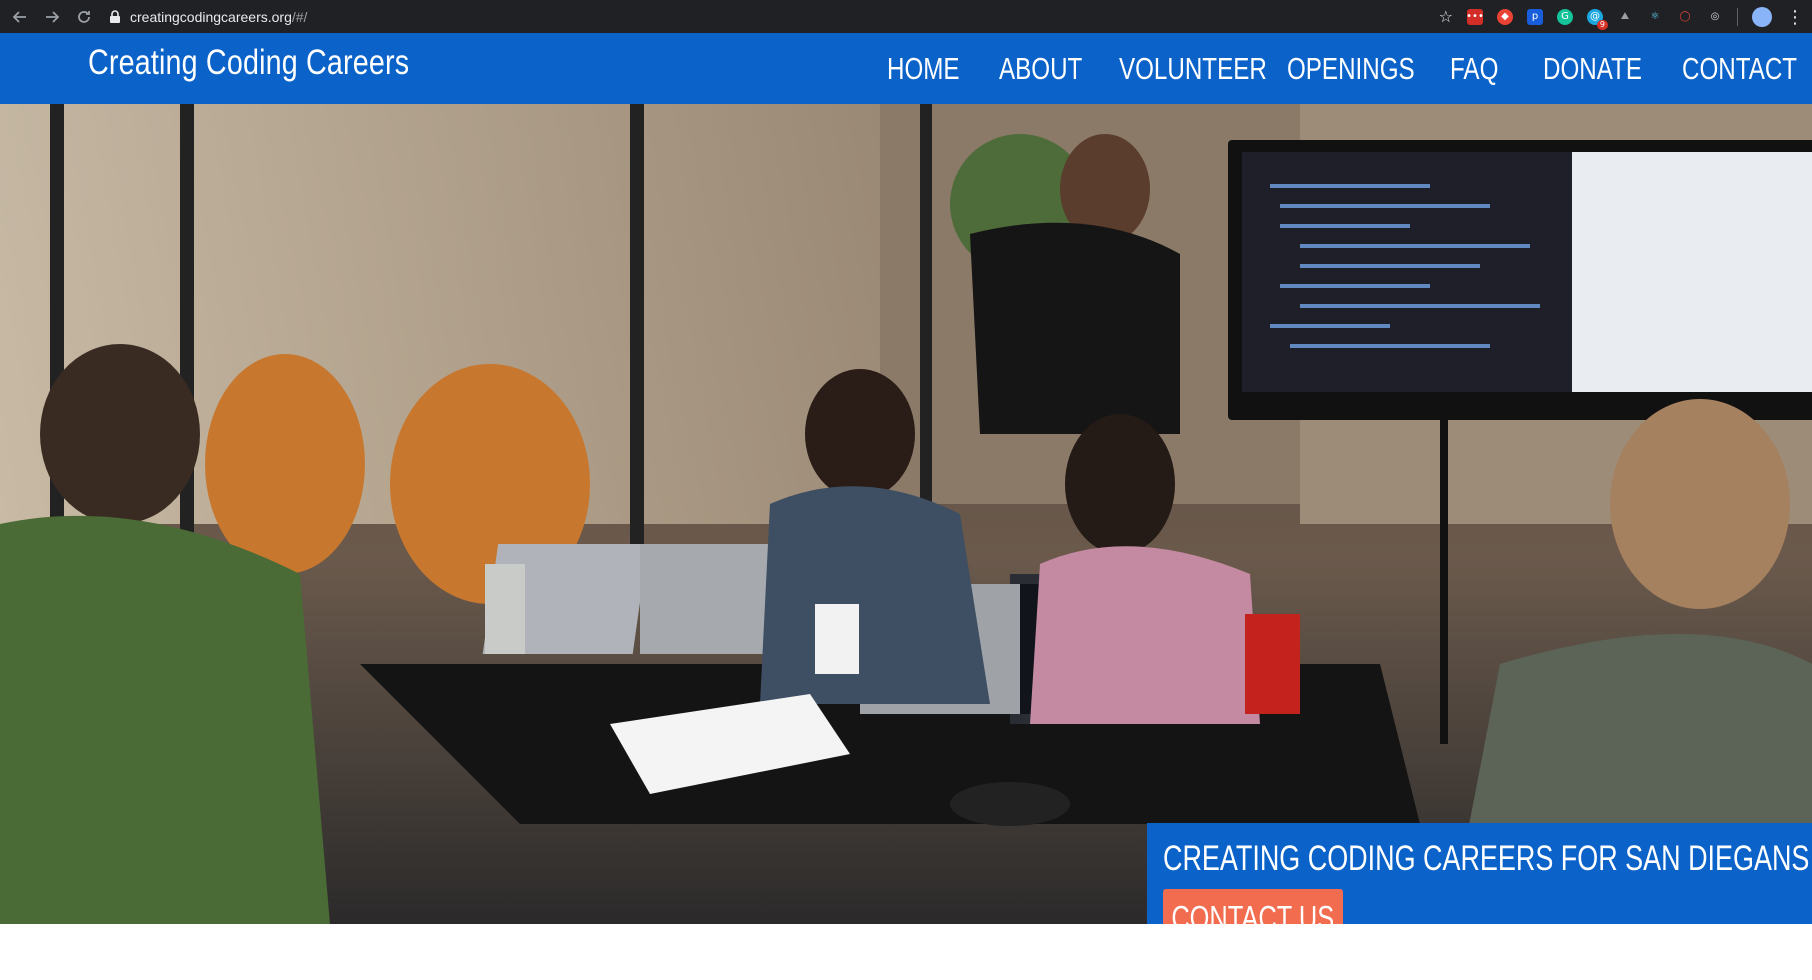  Describe the element at coordinates (1475, 16) in the screenshot. I see `lastpass-icon: •••` at that location.